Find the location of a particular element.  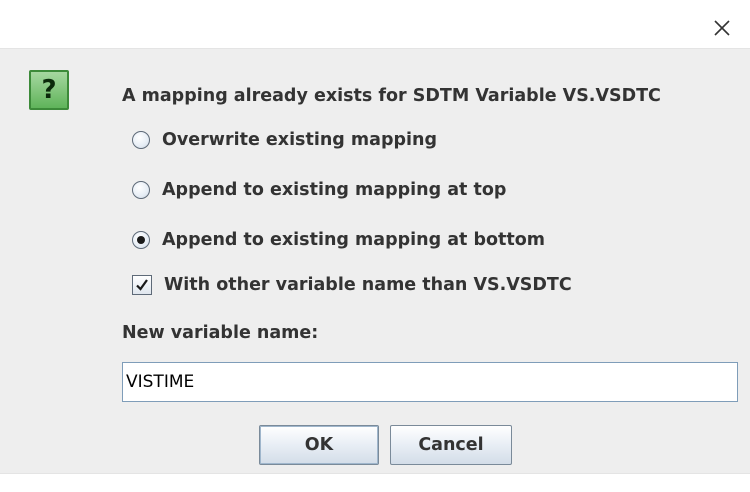

option-append-bottom-label: Append to existing mapping at bottom is located at coordinates (354, 240).